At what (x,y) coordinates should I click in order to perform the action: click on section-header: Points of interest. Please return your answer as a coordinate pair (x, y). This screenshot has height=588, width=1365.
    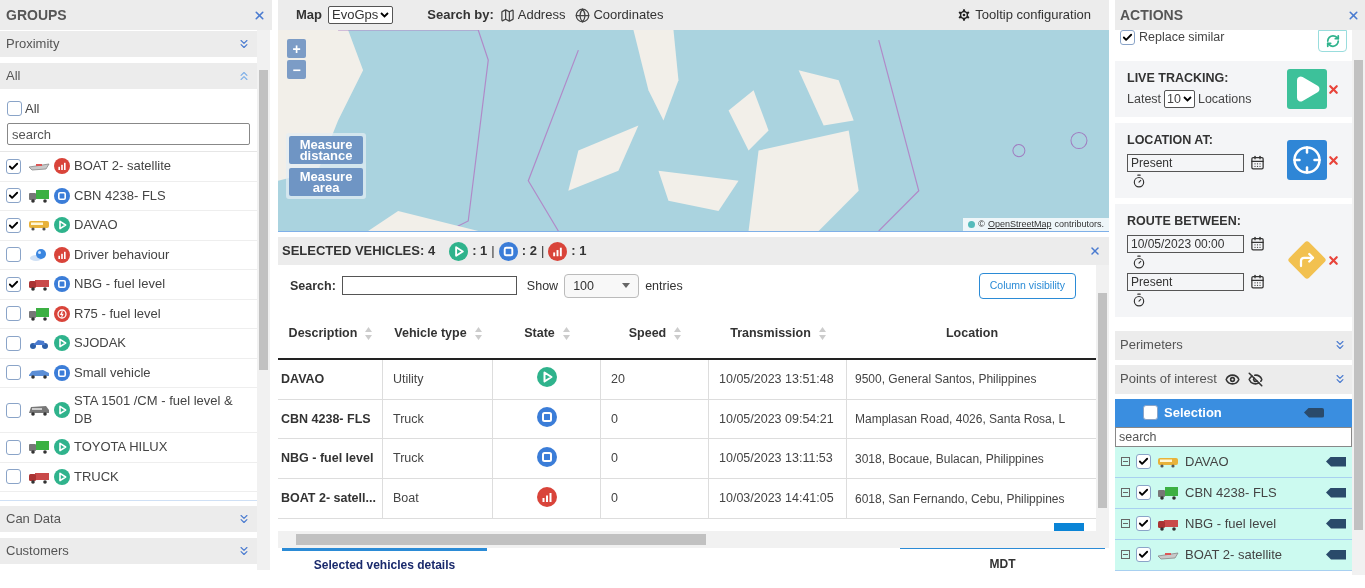
    Looking at the image, I should click on (1233, 379).